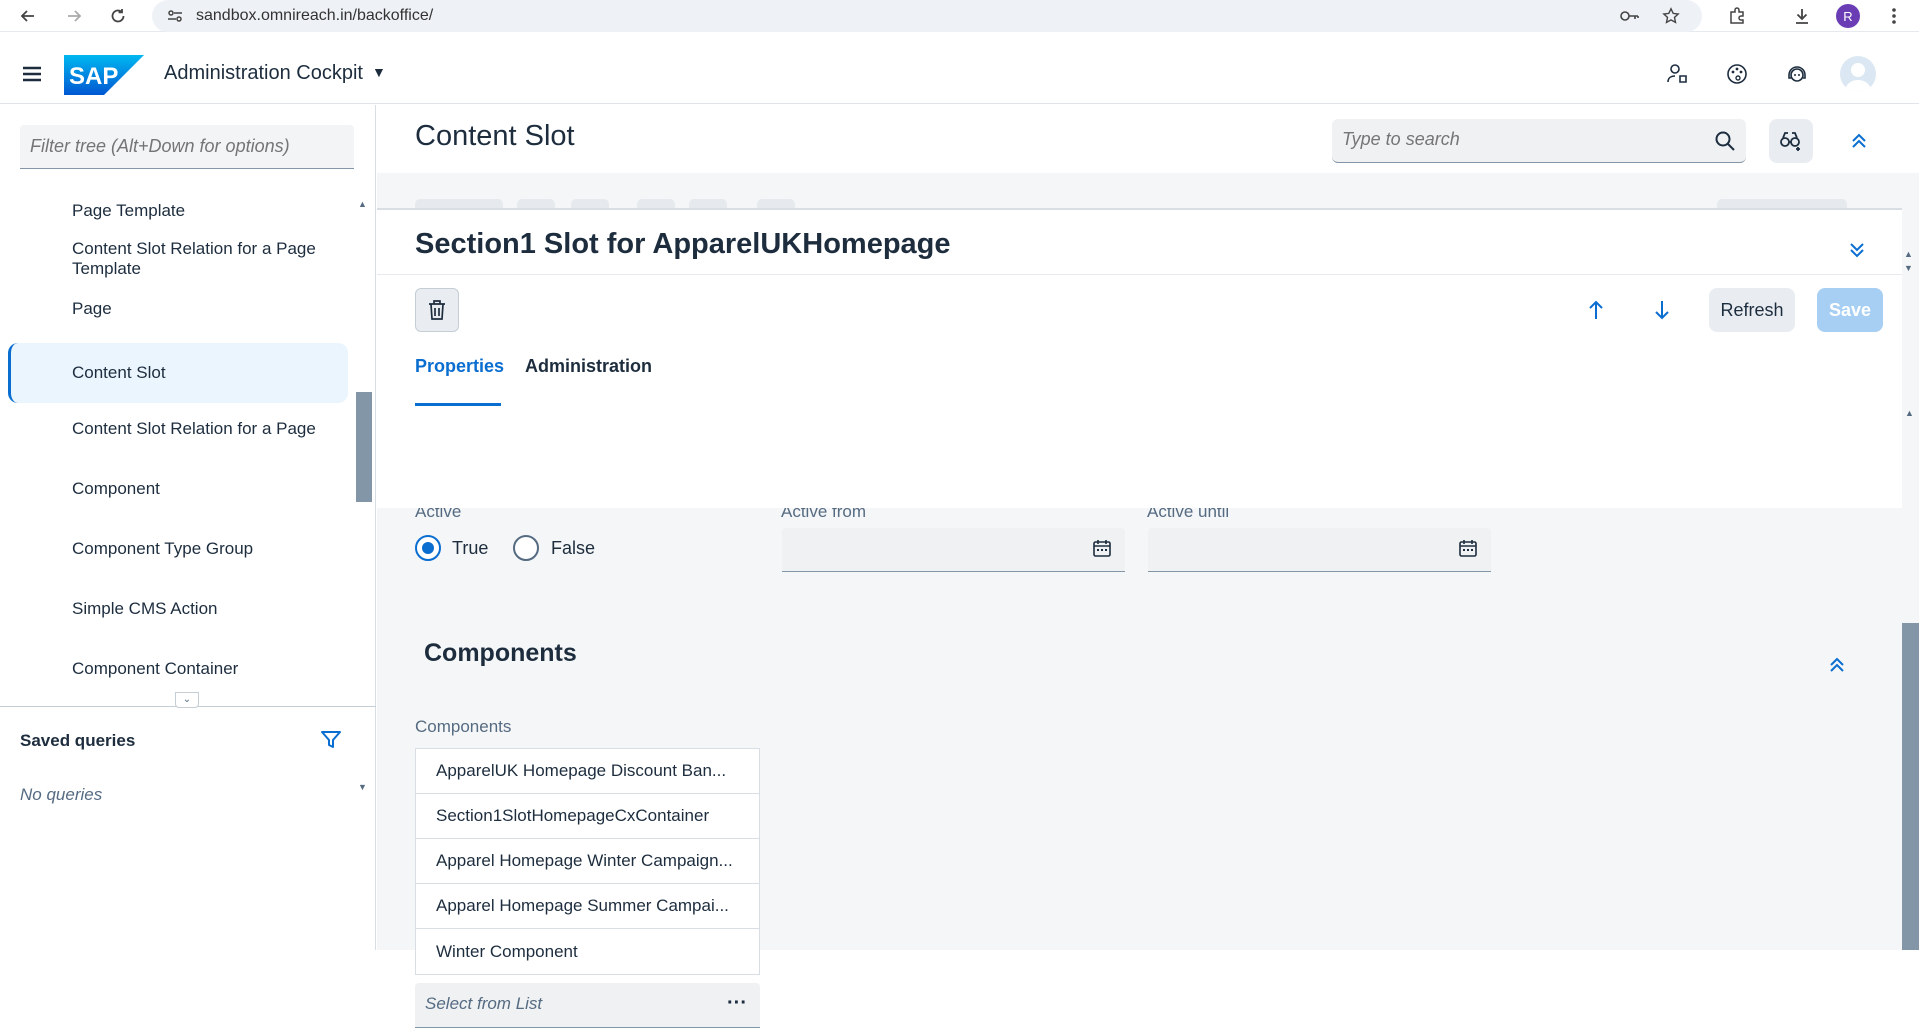 This screenshot has height=1028, width=1919. What do you see at coordinates (953, 550) in the screenshot?
I see `active-from-input` at bounding box center [953, 550].